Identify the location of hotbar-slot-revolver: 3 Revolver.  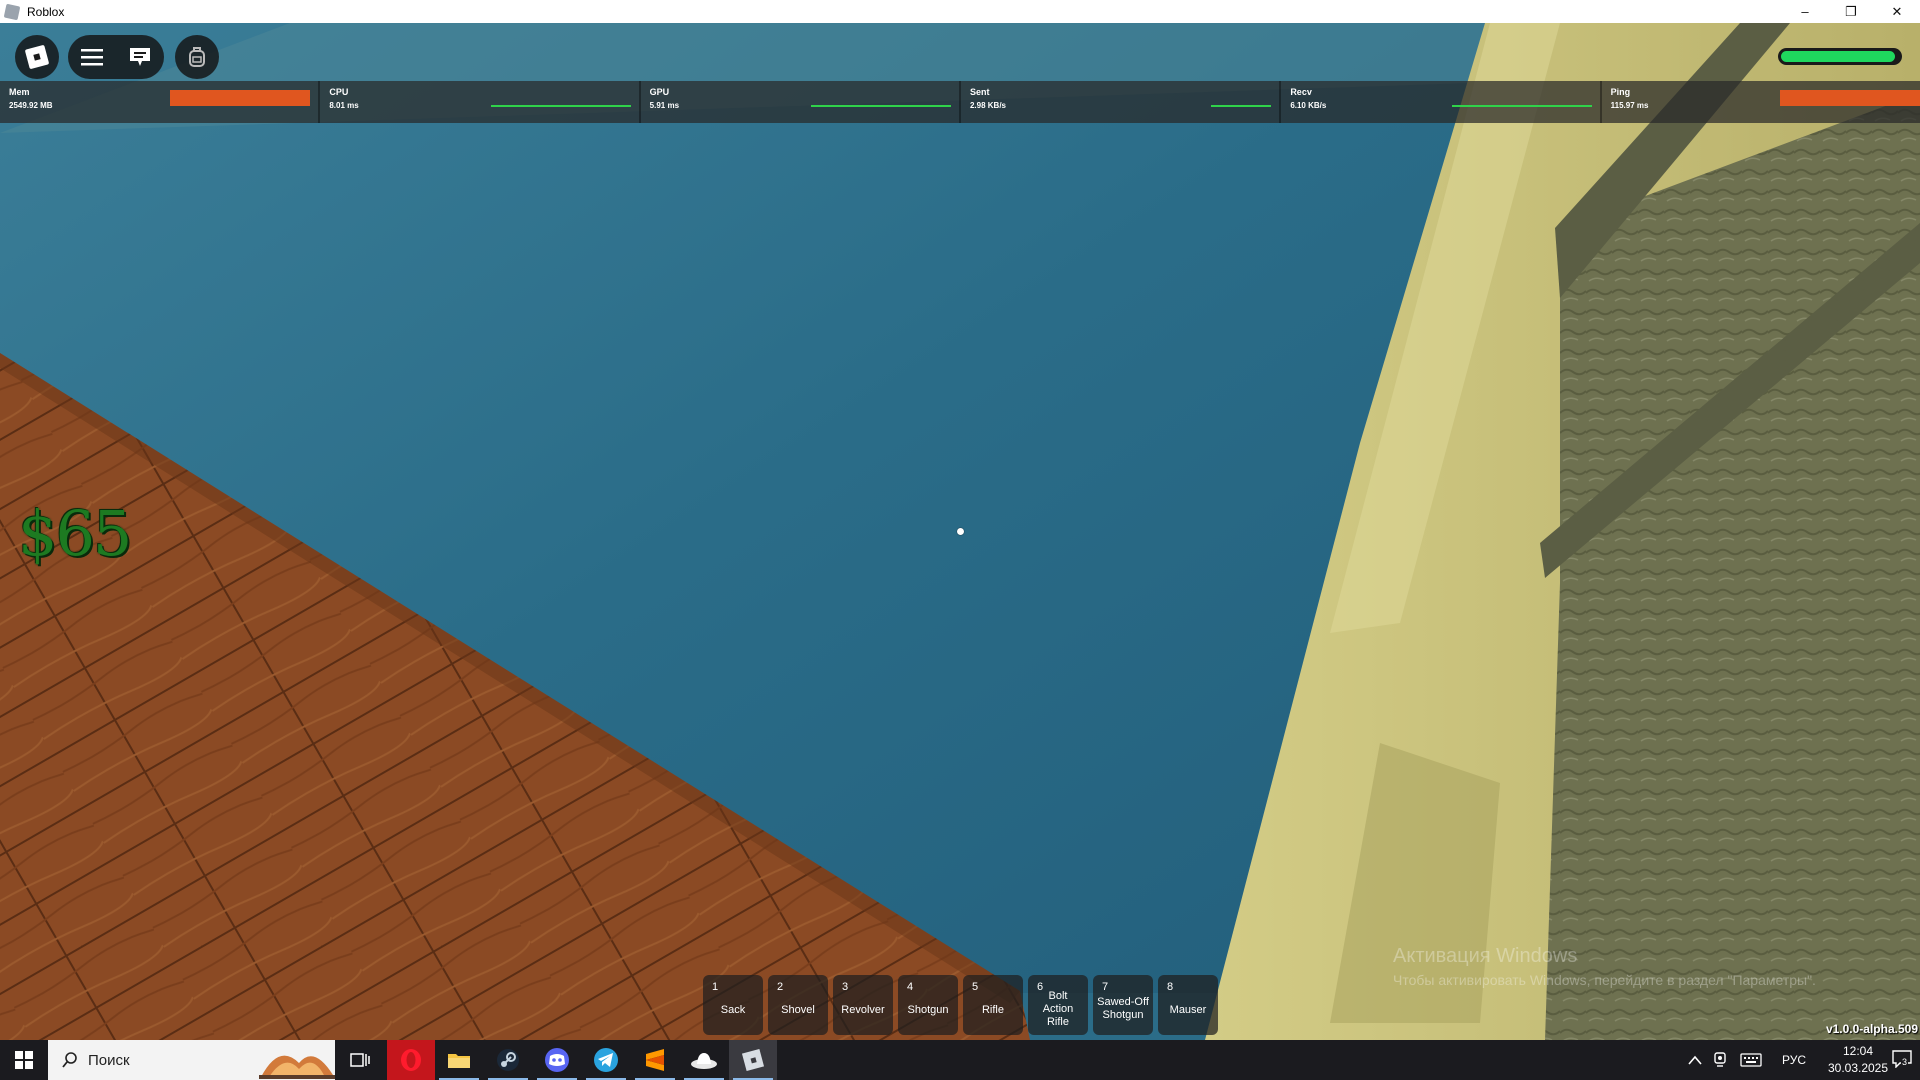
(863, 1005).